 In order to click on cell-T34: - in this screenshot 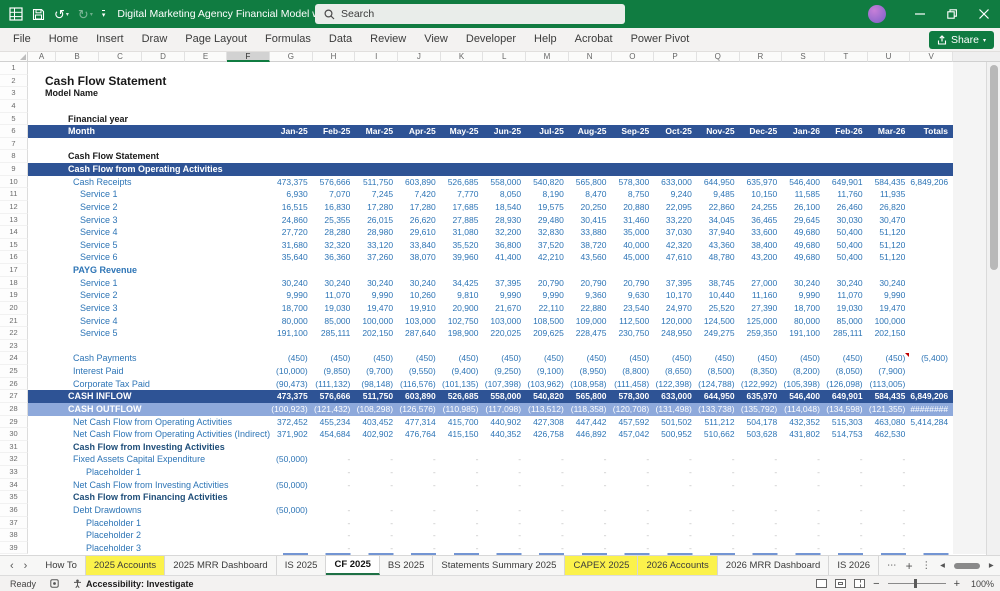, I will do `click(846, 485)`.